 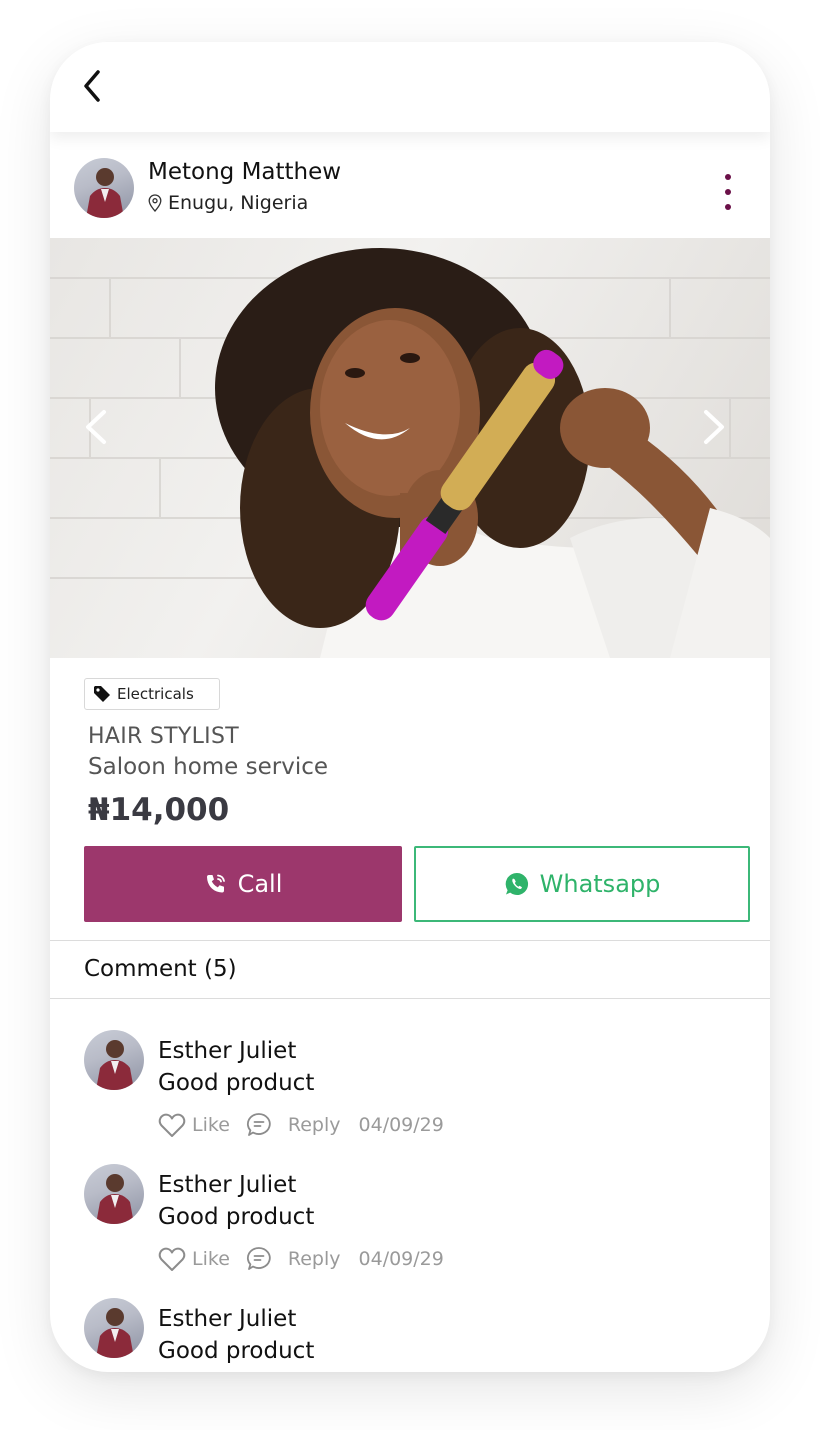 I want to click on seller-avatar, so click(x=104, y=188).